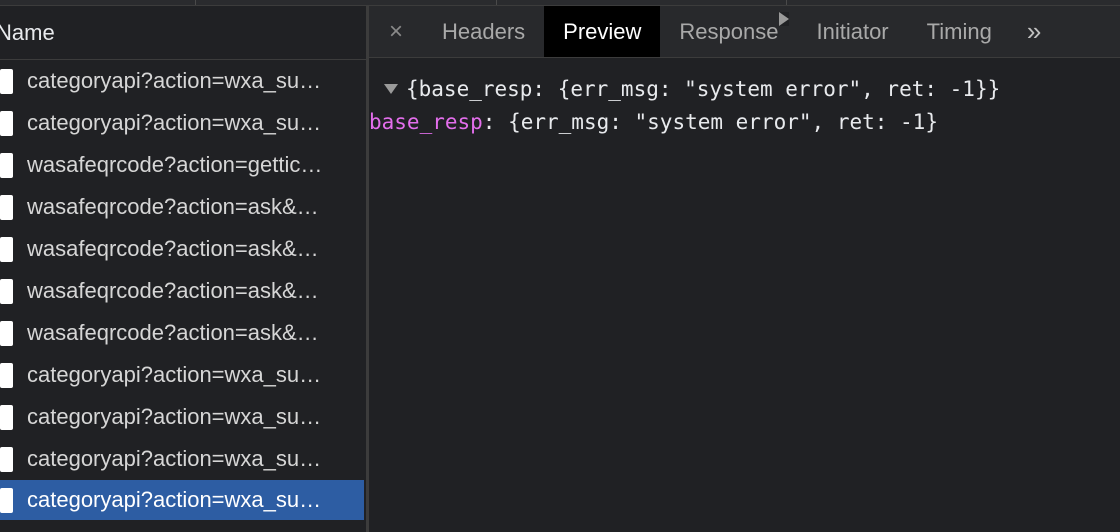 This screenshot has height=532, width=1120. Describe the element at coordinates (959, 31) in the screenshot. I see `tab-timing: Timing` at that location.